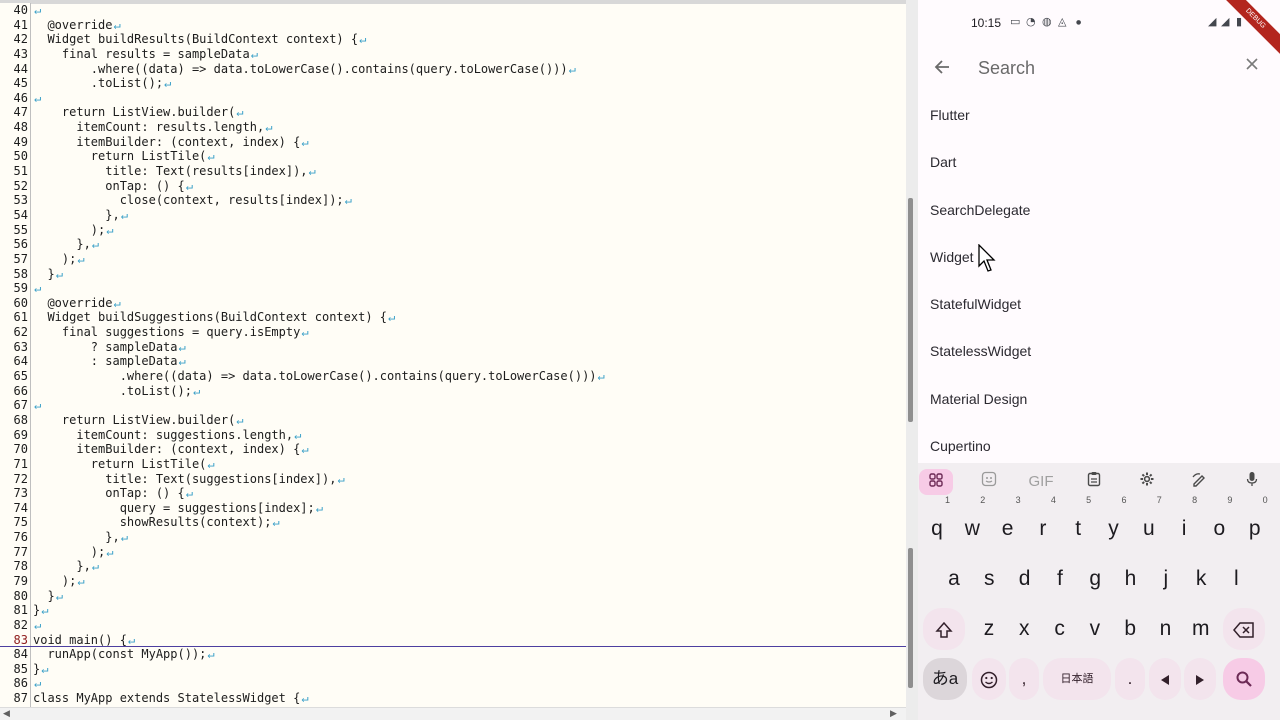 The height and width of the screenshot is (720, 1280). Describe the element at coordinates (1060, 629) in the screenshot. I see `letter-key: c` at that location.